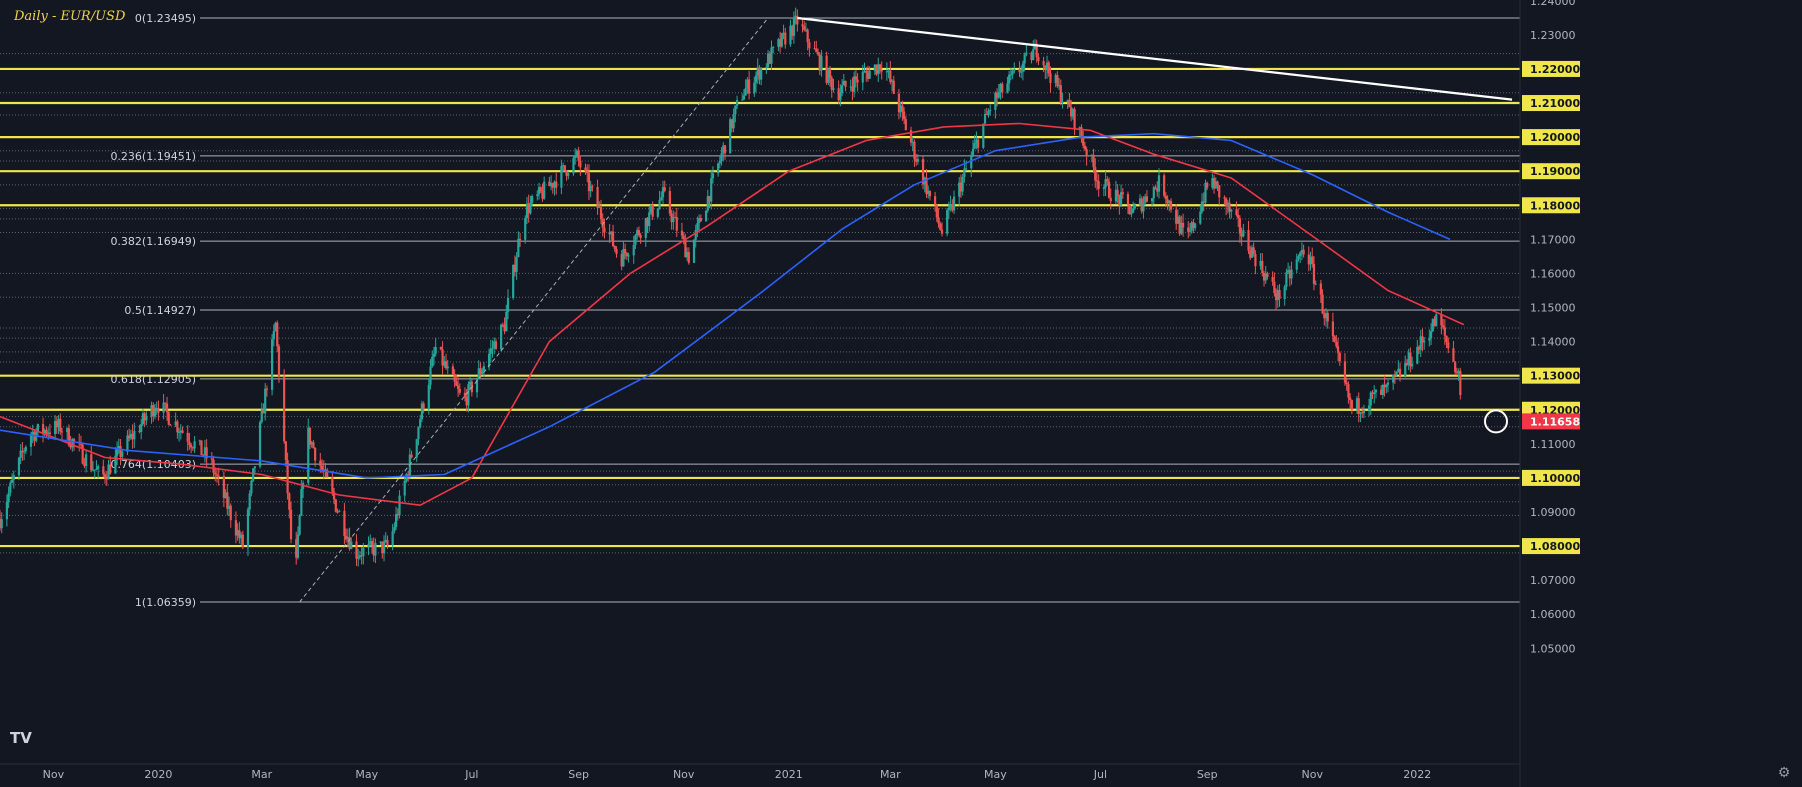  What do you see at coordinates (153, 241) in the screenshot?
I see `fib-level-label: 0.382(1.16949)` at bounding box center [153, 241].